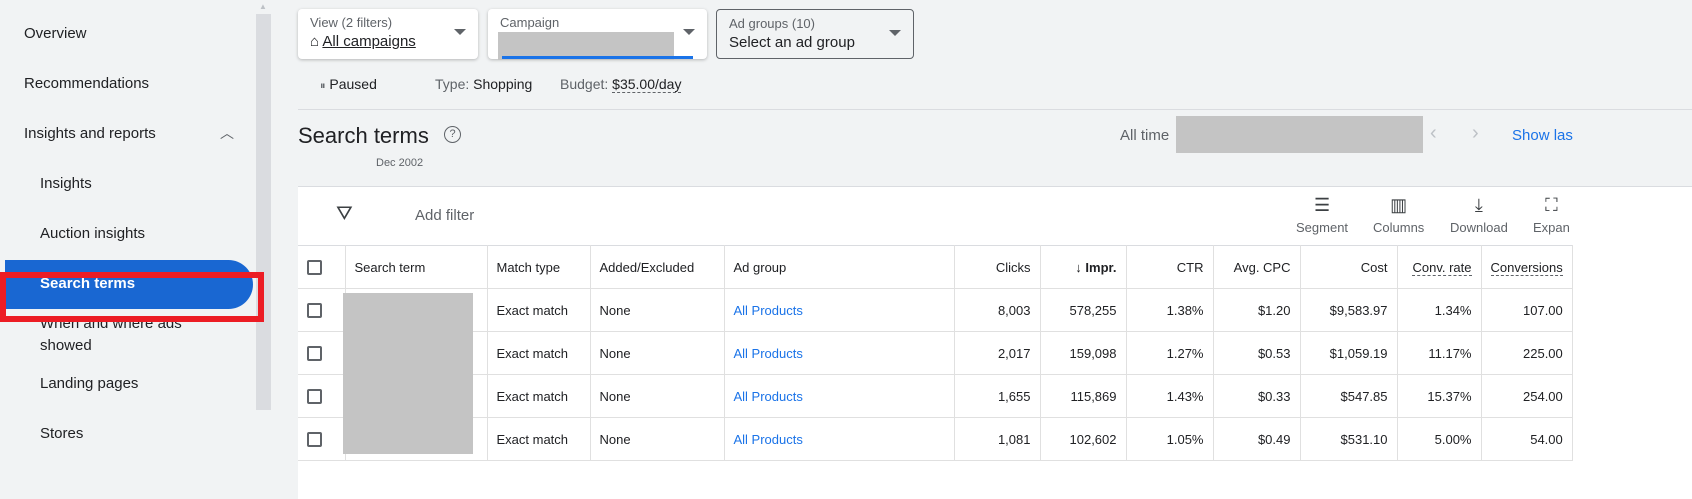 Image resolution: width=1692 pixels, height=499 pixels. Describe the element at coordinates (1526, 267) in the screenshot. I see `col-conversions: Conversions` at that location.